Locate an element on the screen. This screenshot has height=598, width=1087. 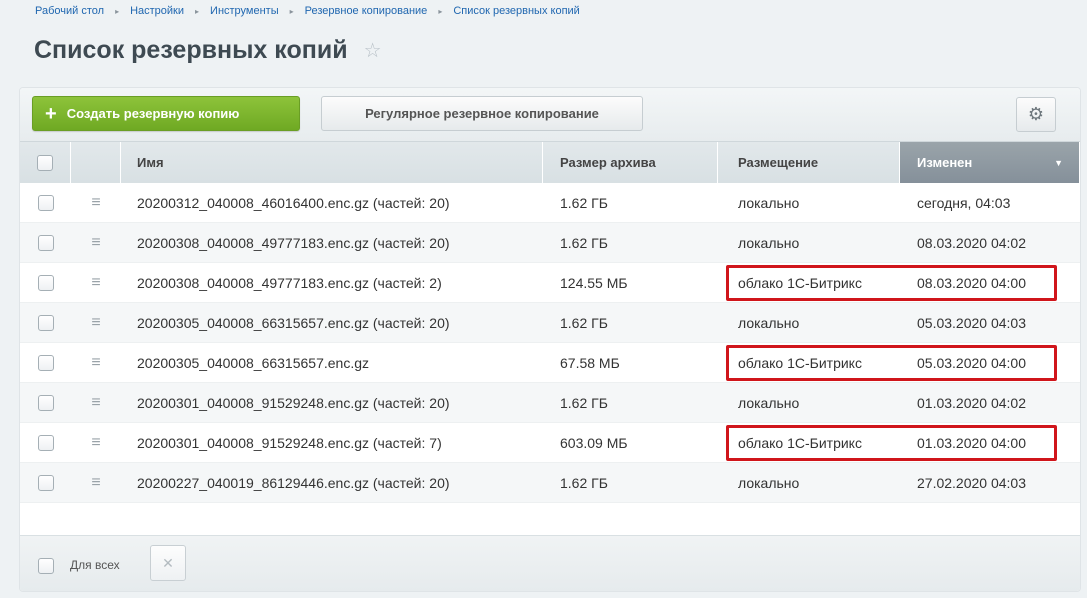
header-select-all is located at coordinates (45, 162).